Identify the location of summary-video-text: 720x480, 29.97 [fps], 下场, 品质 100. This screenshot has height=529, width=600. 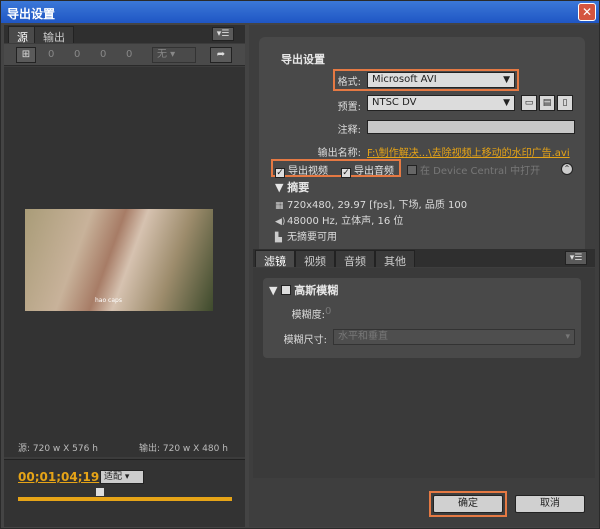
(377, 205).